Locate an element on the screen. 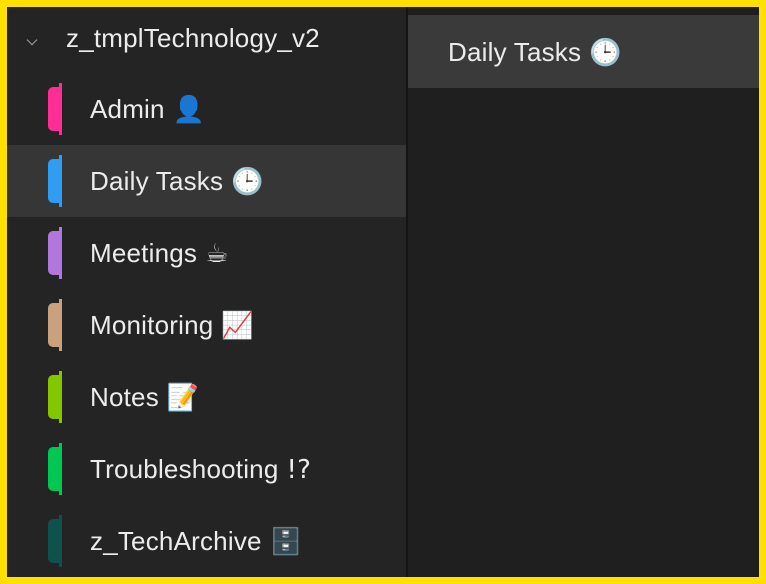 The height and width of the screenshot is (584, 766). section-label-text: Troubleshooting is located at coordinates (184, 469).